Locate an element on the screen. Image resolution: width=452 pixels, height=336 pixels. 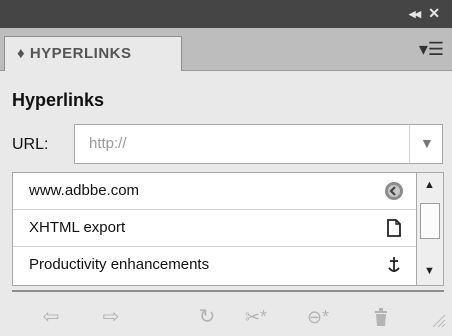
resize-grip-icon is located at coordinates (438, 320).